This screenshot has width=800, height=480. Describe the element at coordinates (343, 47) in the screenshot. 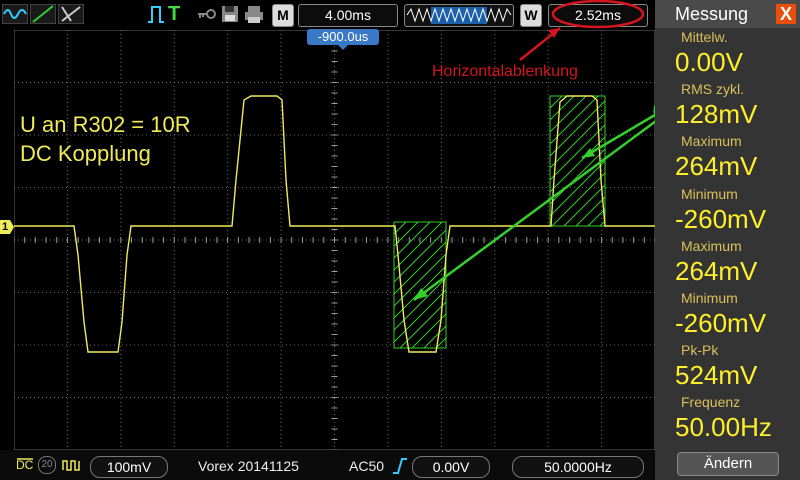

I see `trigger-arrow-icon` at that location.